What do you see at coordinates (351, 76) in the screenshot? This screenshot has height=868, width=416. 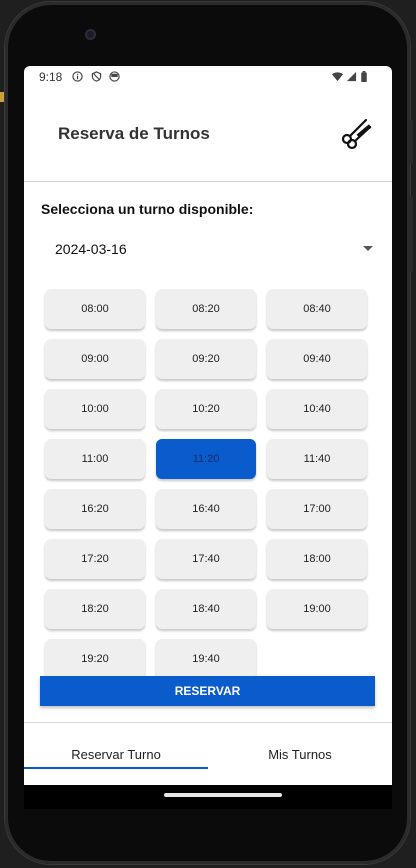 I see `signal-icon` at bounding box center [351, 76].